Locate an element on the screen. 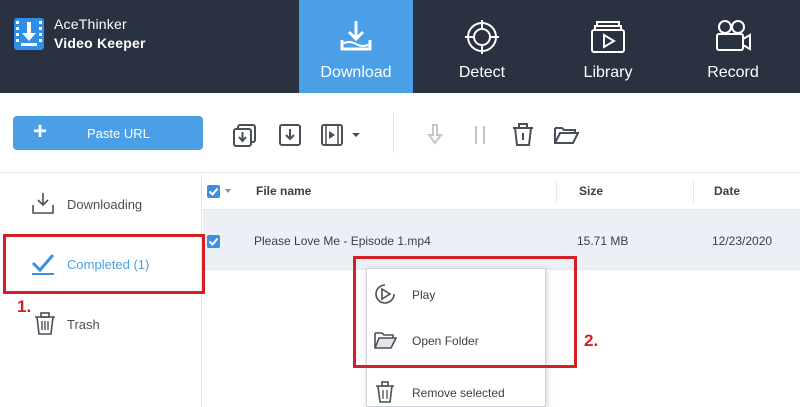  app-logo is located at coordinates (29, 34).